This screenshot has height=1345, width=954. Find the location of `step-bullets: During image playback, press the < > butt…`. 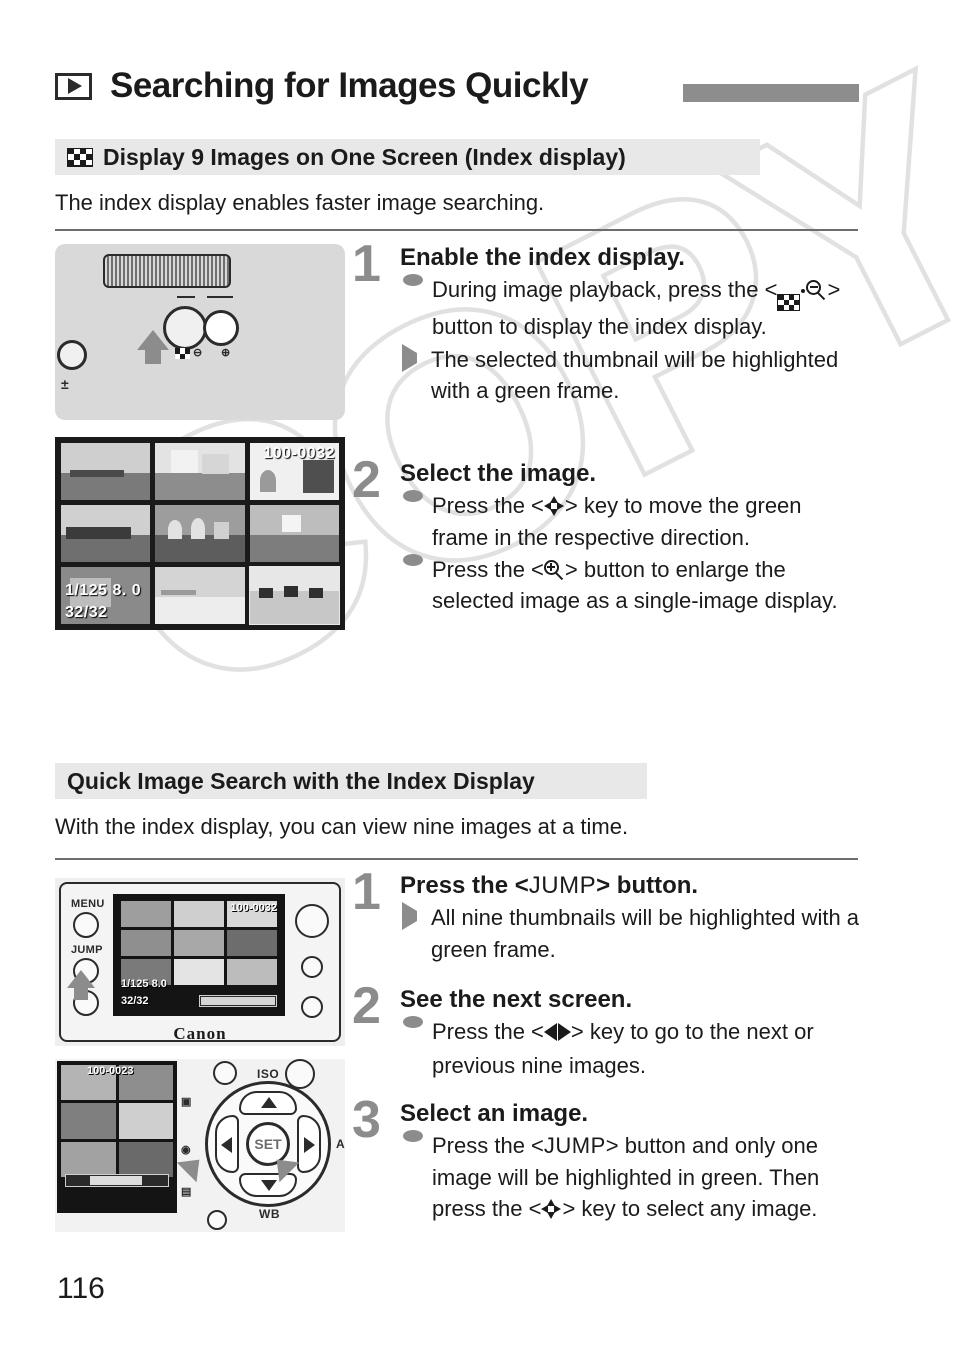

step-bullets: During image playback, press the < > butt… is located at coordinates (631, 340).